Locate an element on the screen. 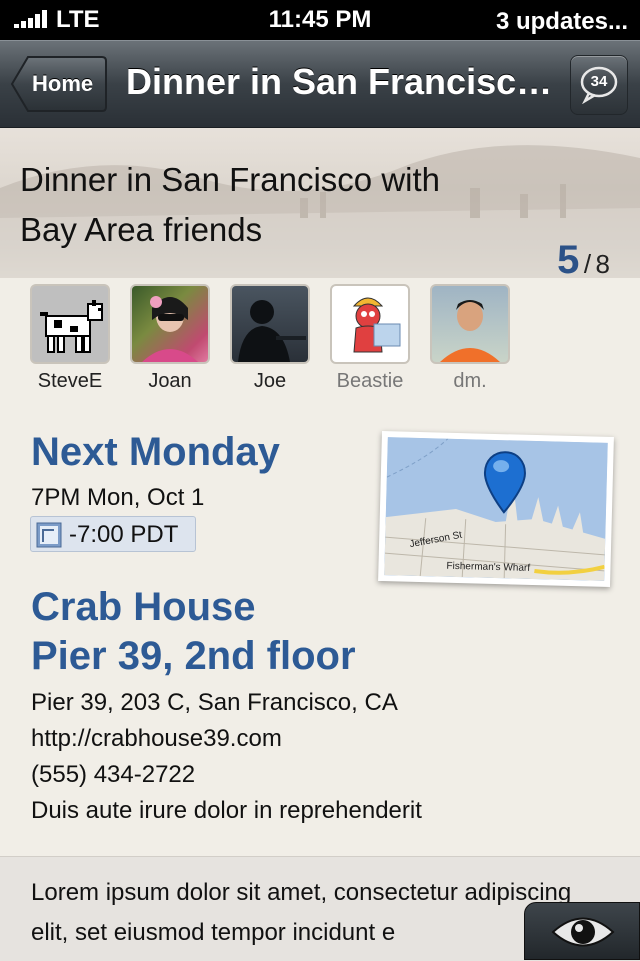 The height and width of the screenshot is (961, 640). attendee-joan: Joan is located at coordinates (170, 338).